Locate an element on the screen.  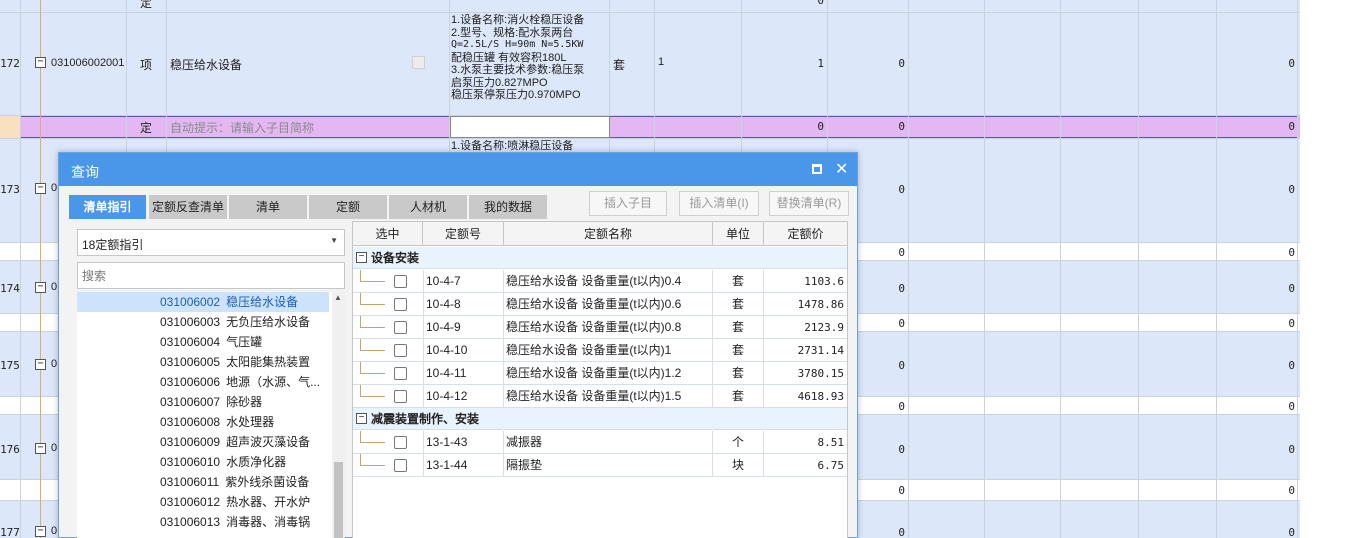
quota-price: 3780.15 is located at coordinates (820, 373).